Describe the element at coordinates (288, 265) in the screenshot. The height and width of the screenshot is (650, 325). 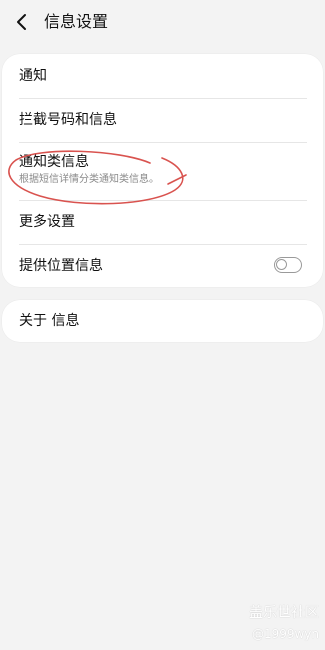
I see `location-toggle-switch` at that location.